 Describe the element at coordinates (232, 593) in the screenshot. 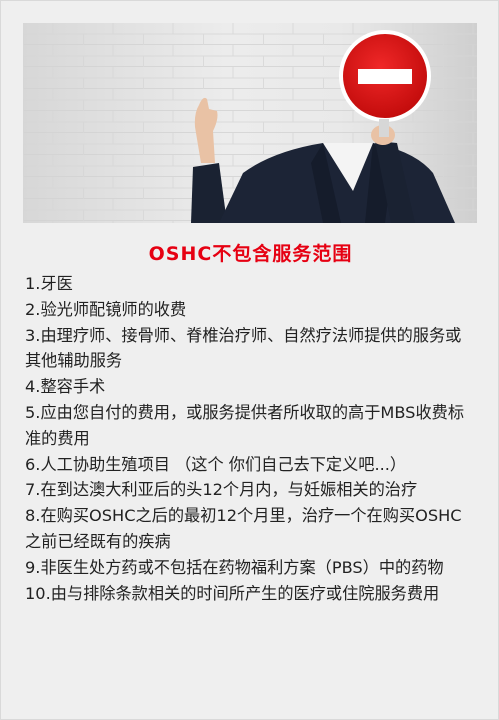

I see `list-item: 10.由与排除条款相关的时间所产生的医疗或住院服务费用` at that location.